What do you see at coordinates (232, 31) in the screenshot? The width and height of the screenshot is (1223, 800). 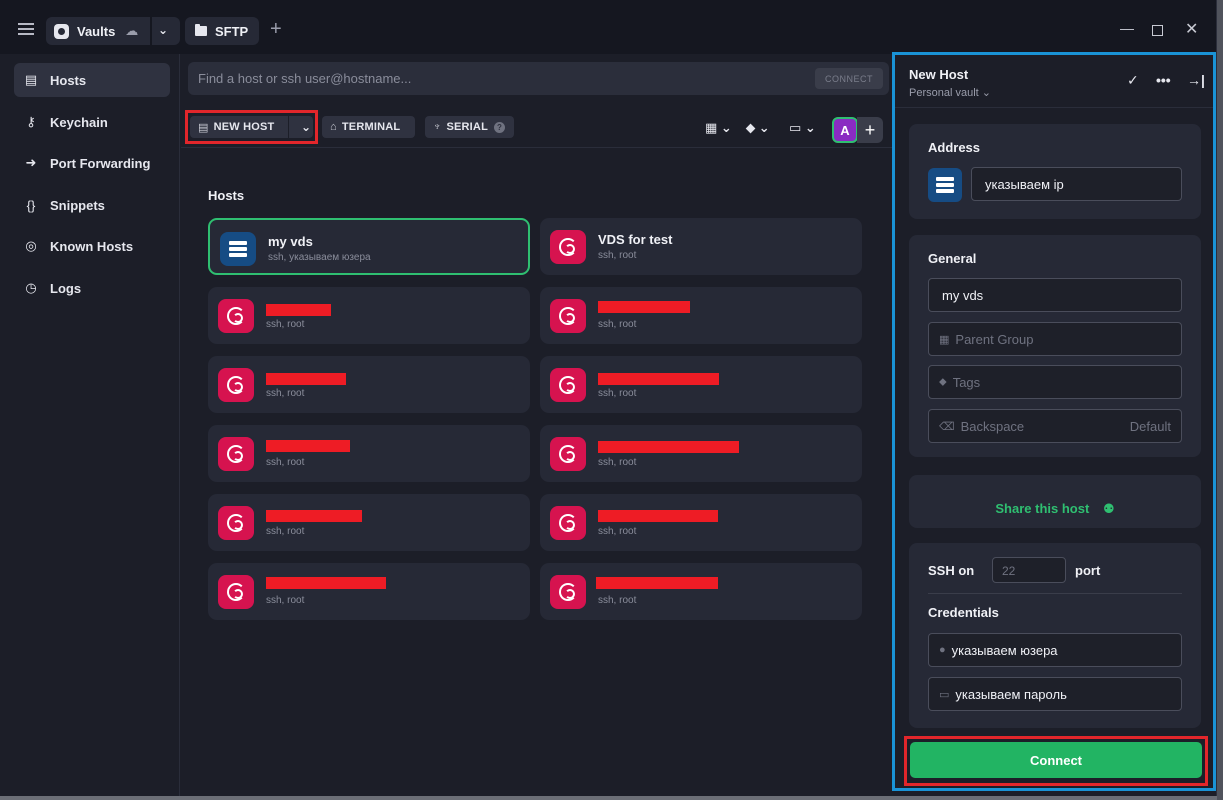 I see `tab-sftp-label: SFTP` at bounding box center [232, 31].